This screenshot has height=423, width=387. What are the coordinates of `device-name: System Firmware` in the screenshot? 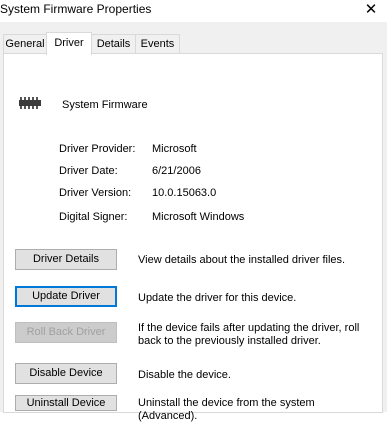 It's located at (105, 105).